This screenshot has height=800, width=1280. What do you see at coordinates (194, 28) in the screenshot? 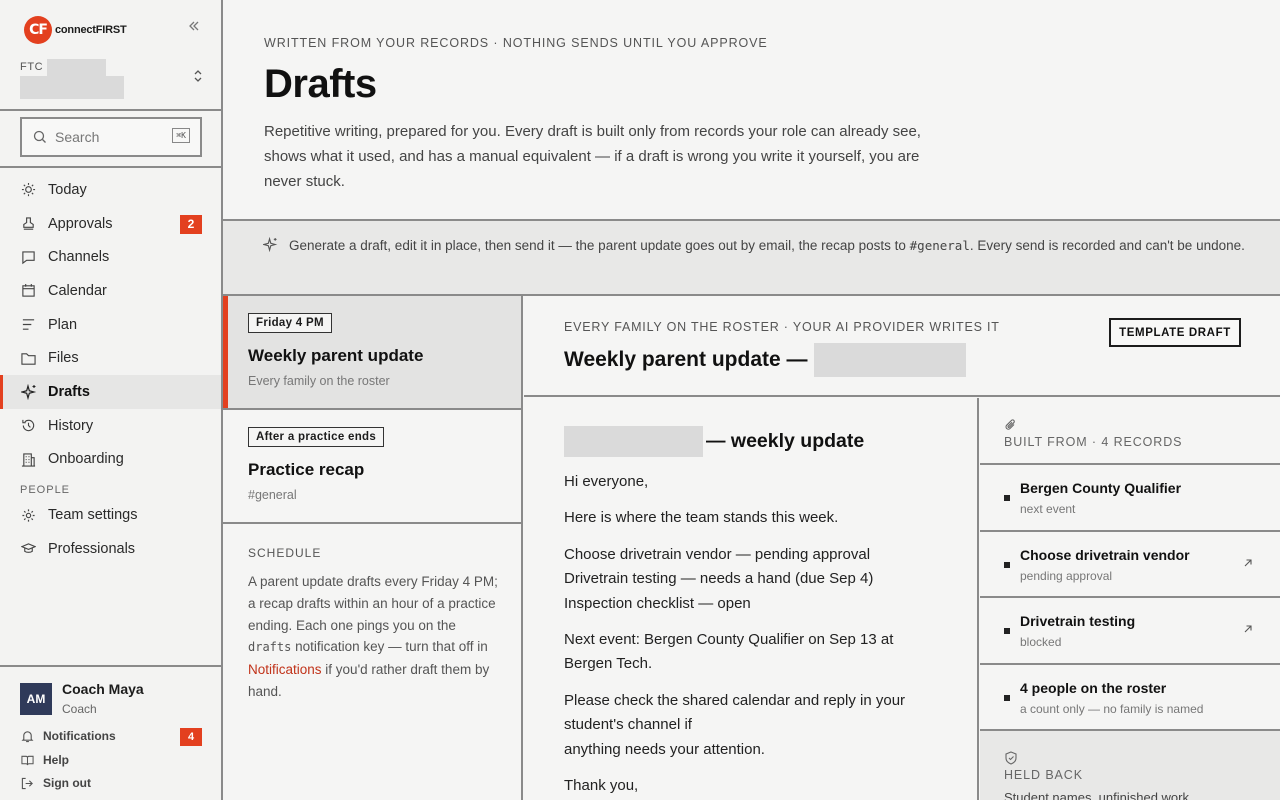
I see `collapse-sidebar-button` at bounding box center [194, 28].